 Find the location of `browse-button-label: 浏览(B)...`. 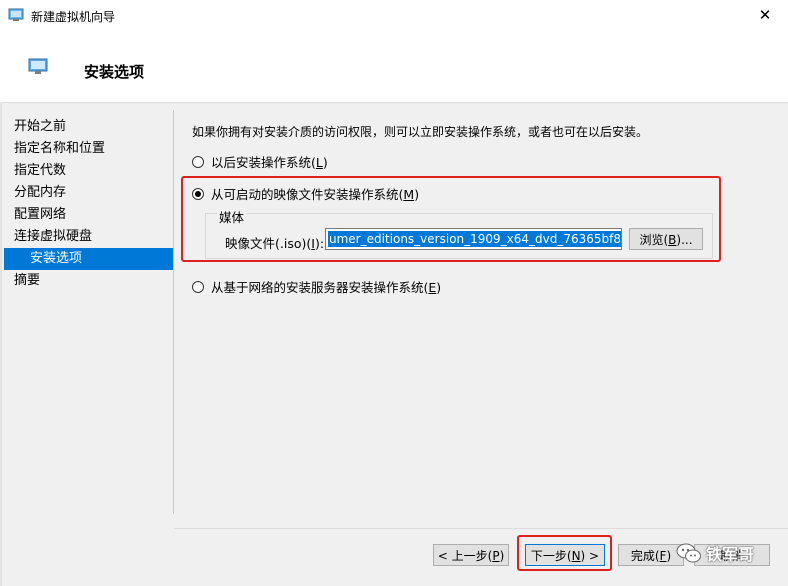

browse-button-label: 浏览(B)... is located at coordinates (666, 239).